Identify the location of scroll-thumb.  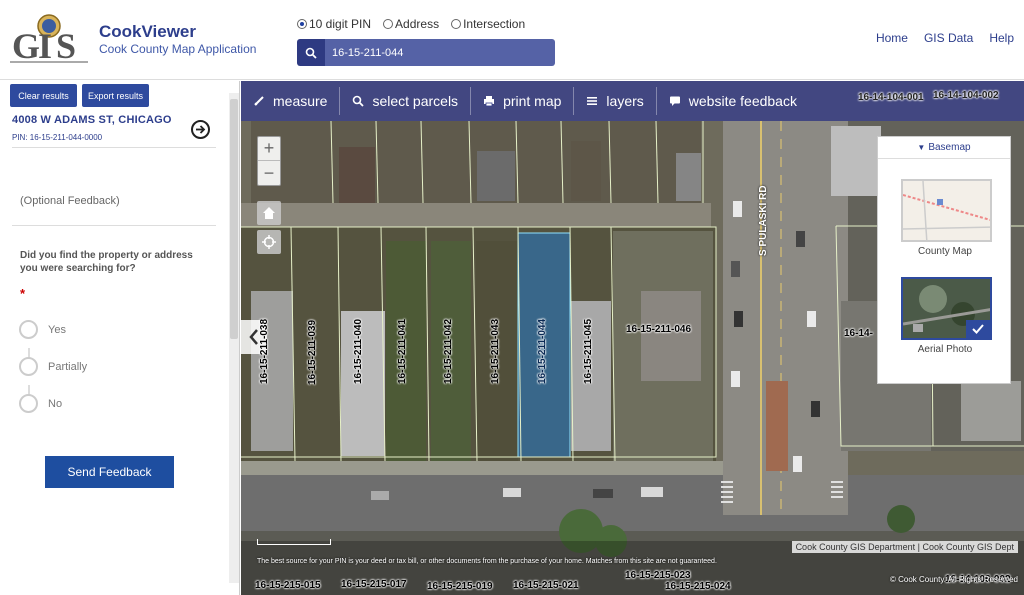
(234, 219).